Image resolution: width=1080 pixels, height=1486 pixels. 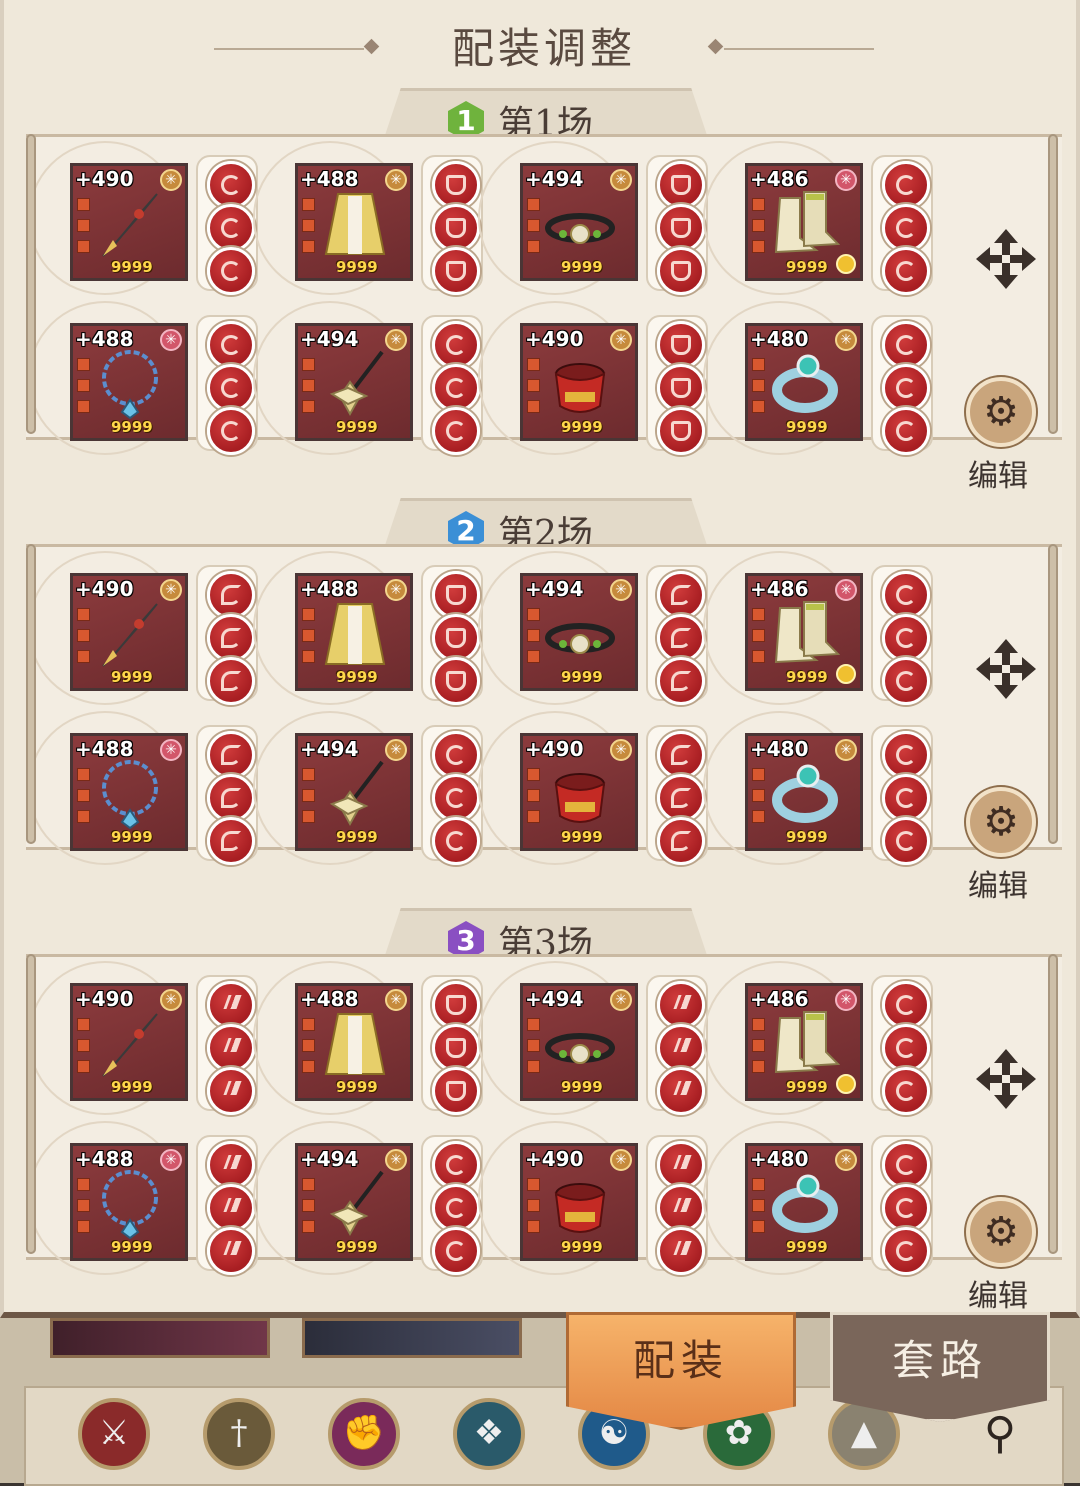 What do you see at coordinates (239, 1434) in the screenshot?
I see `dagger-icon: †` at bounding box center [239, 1434].